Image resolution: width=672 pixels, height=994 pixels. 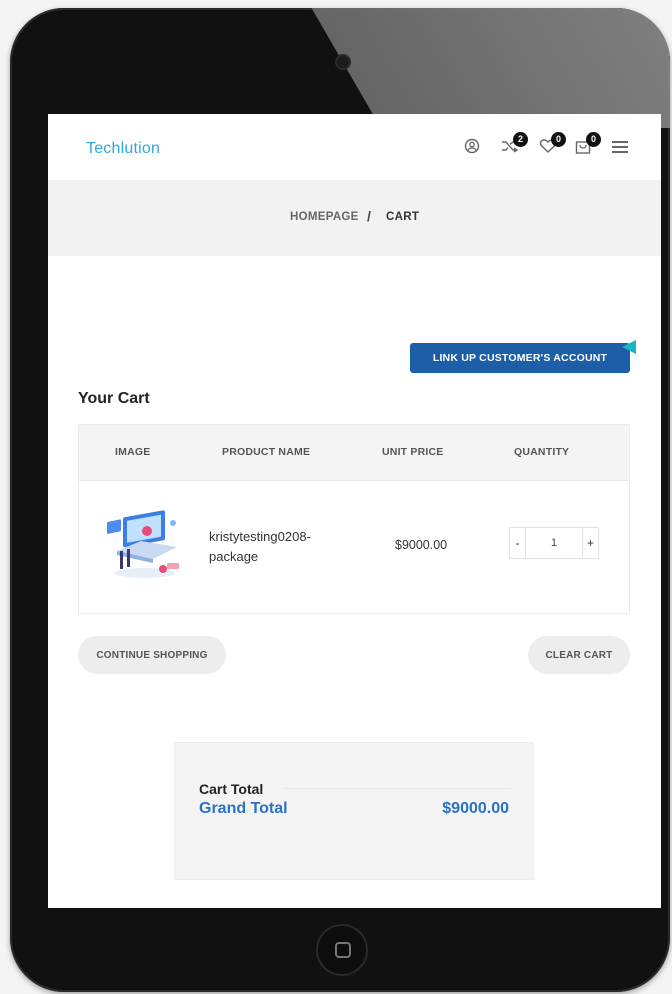 What do you see at coordinates (593, 139) in the screenshot?
I see `cart-count-badge: 0` at bounding box center [593, 139].